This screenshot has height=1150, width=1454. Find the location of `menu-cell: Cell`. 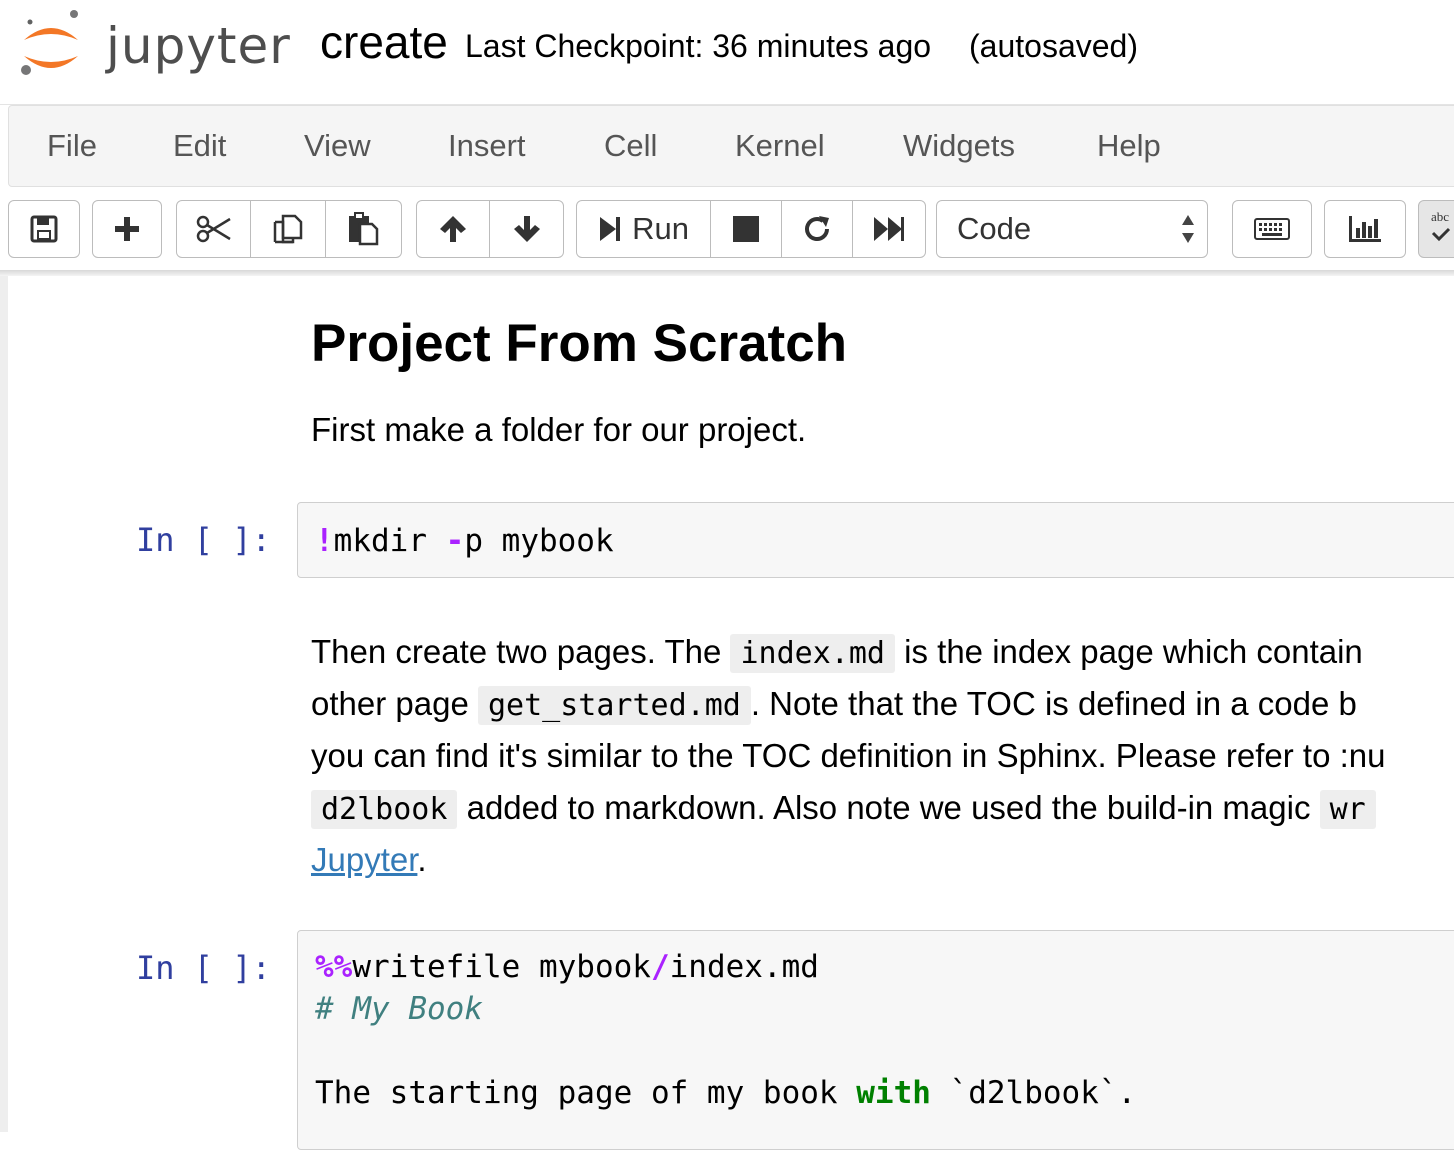

menu-cell: Cell is located at coordinates (630, 146).